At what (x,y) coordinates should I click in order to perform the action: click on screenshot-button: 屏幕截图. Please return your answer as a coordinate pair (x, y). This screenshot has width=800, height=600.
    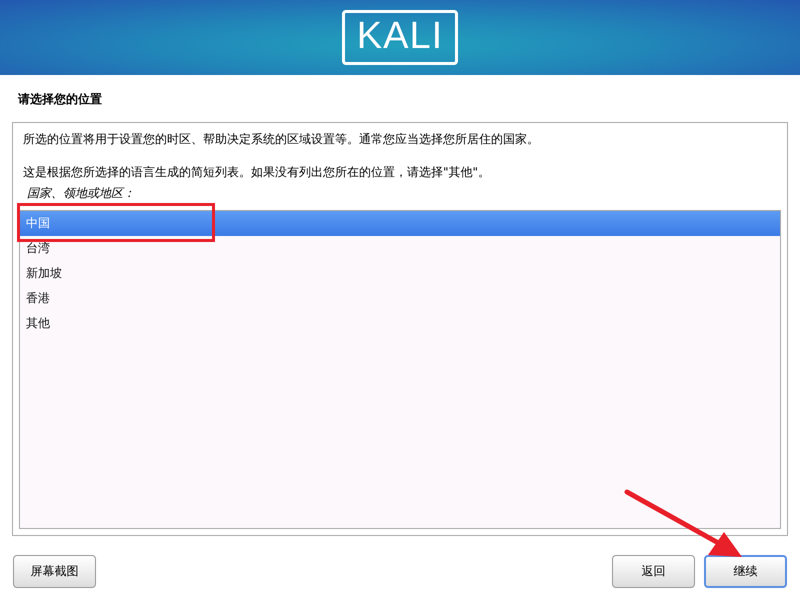
    Looking at the image, I should click on (54, 571).